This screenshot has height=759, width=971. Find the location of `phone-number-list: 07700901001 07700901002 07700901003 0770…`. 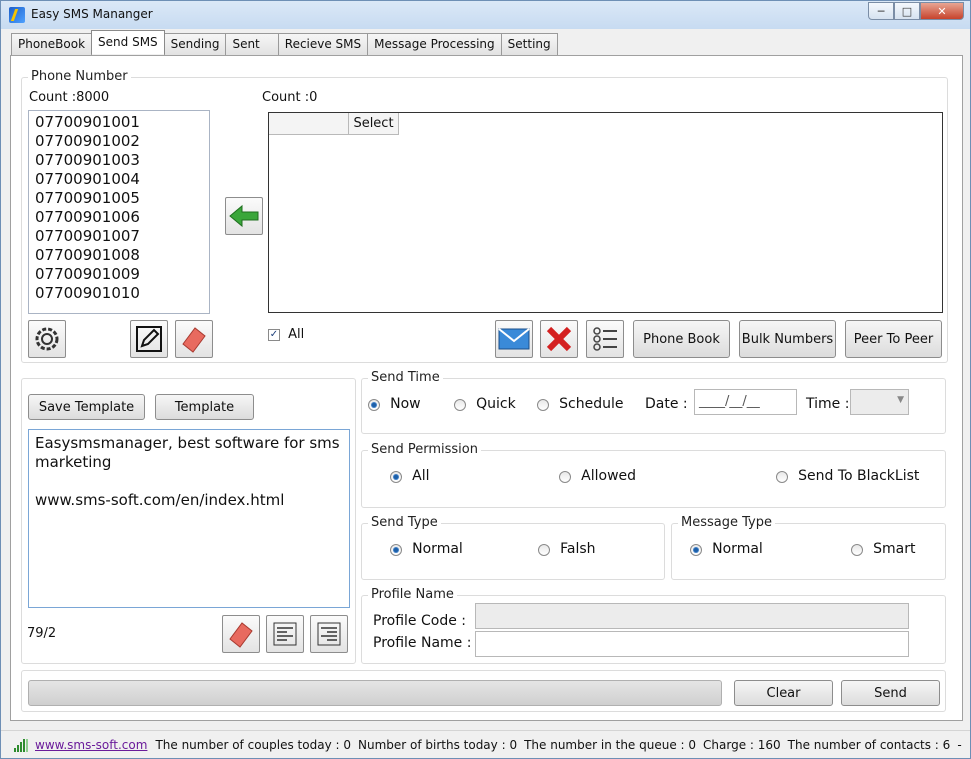

phone-number-list: 07700901001 07700901002 07700901003 0770… is located at coordinates (119, 212).